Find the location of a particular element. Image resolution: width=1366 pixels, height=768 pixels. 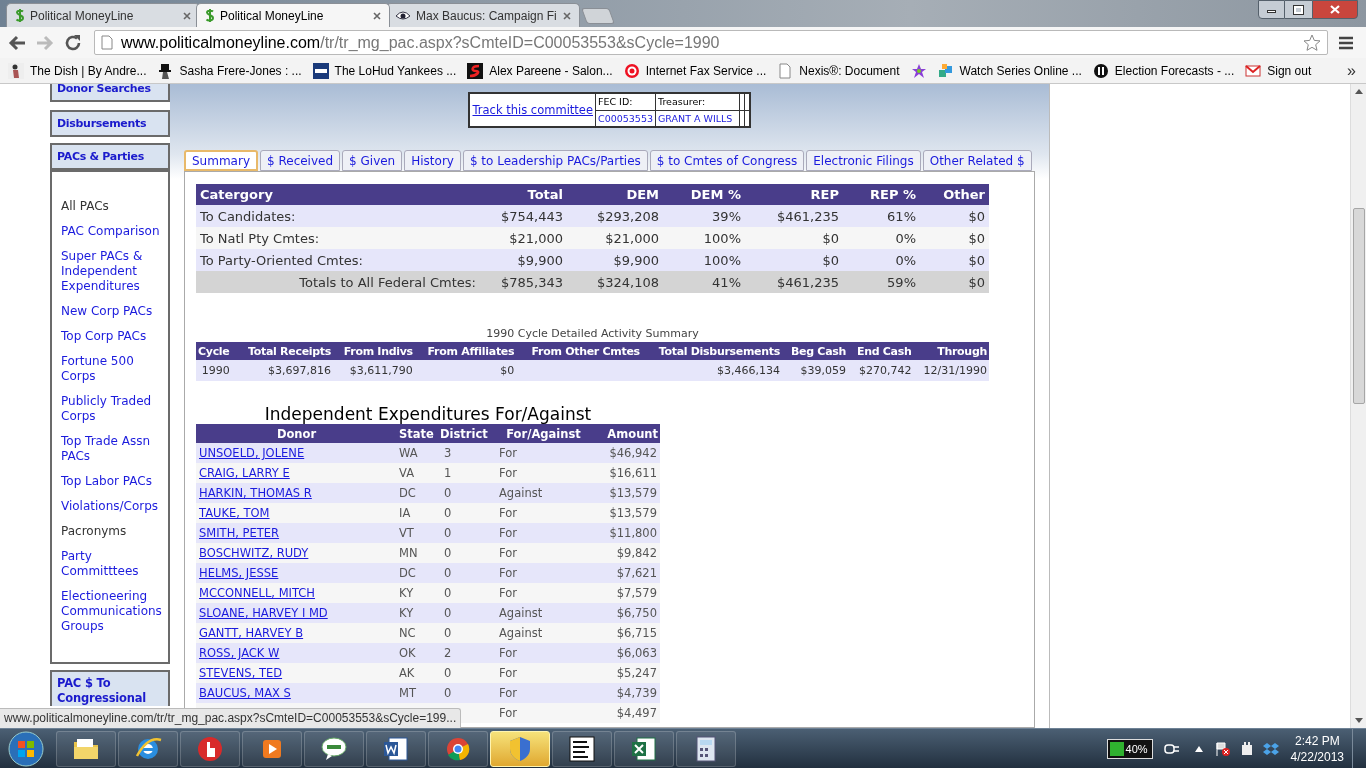

start-button is located at coordinates (26, 748).